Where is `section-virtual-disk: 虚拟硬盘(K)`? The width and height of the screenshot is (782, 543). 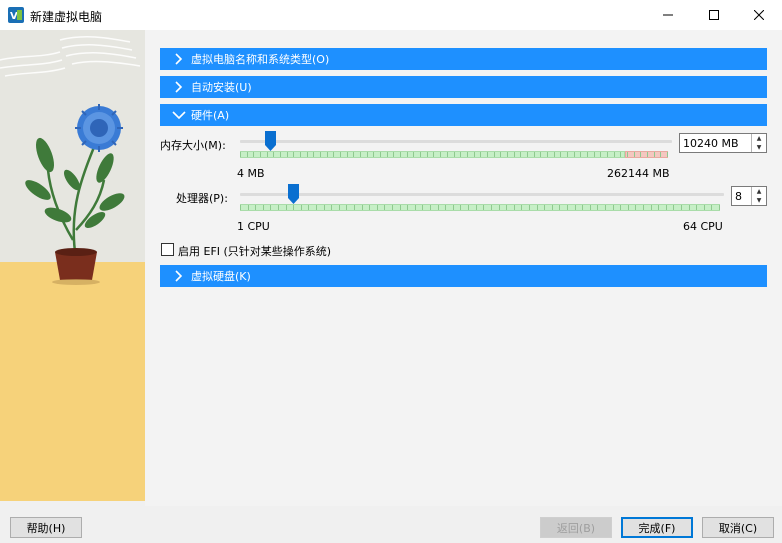
section-virtual-disk: 虚拟硬盘(K) is located at coordinates (463, 276).